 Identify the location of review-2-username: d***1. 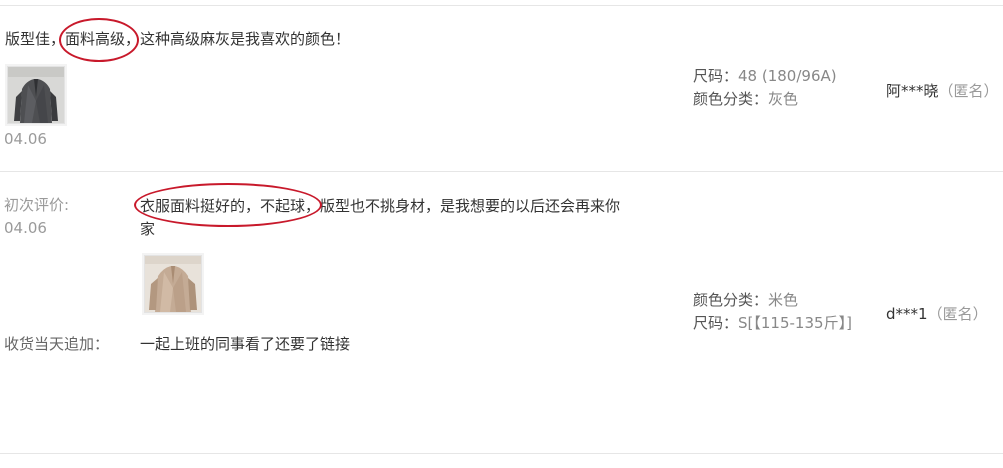
(907, 314).